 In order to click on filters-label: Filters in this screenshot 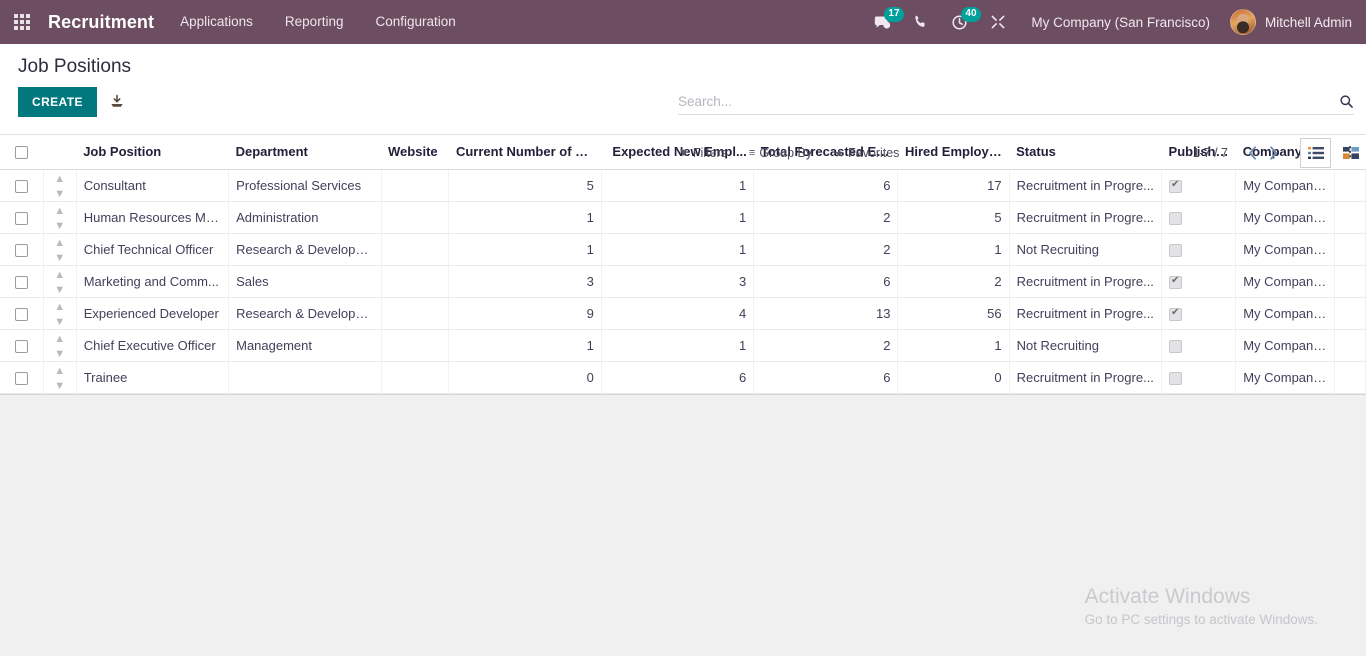, I will do `click(709, 153)`.